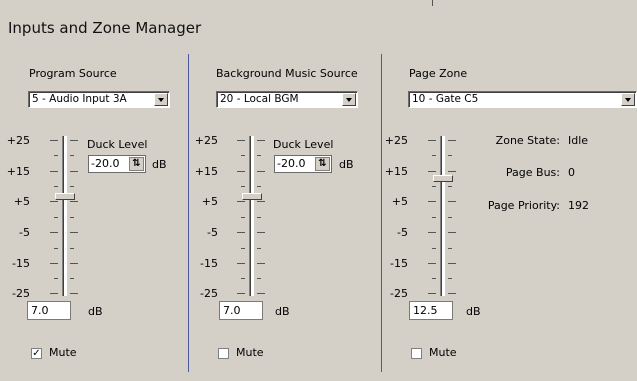  Describe the element at coordinates (532, 172) in the screenshot. I see `page-bus-label: Page Bus:` at that location.